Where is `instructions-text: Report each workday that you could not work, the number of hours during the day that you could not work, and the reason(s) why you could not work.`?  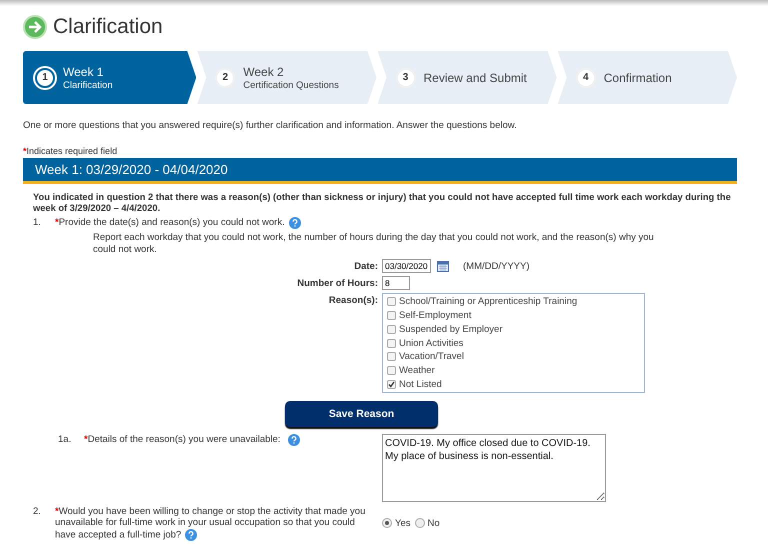 instructions-text: Report each workday that you could not work, the number of hours during the day that you could not work, and the reason(s) why you could not work. is located at coordinates (374, 244).